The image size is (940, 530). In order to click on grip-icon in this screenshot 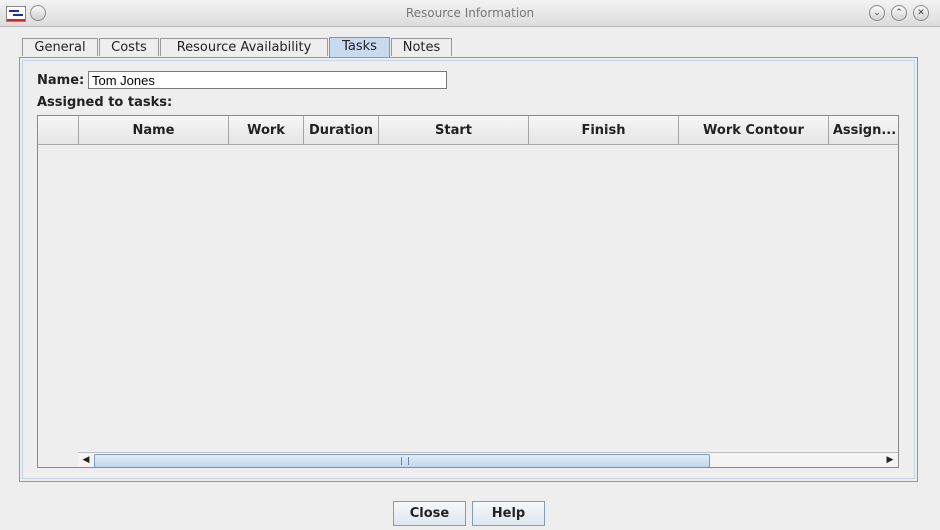, I will do `click(405, 461)`.